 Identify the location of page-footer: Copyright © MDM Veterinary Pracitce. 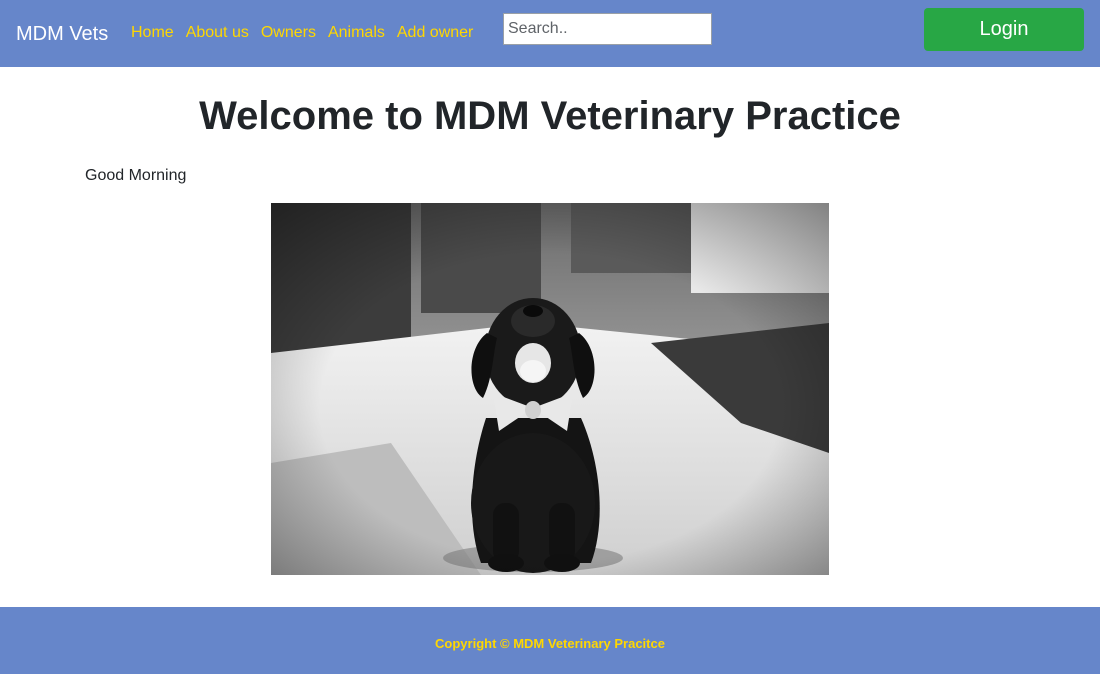
(550, 640).